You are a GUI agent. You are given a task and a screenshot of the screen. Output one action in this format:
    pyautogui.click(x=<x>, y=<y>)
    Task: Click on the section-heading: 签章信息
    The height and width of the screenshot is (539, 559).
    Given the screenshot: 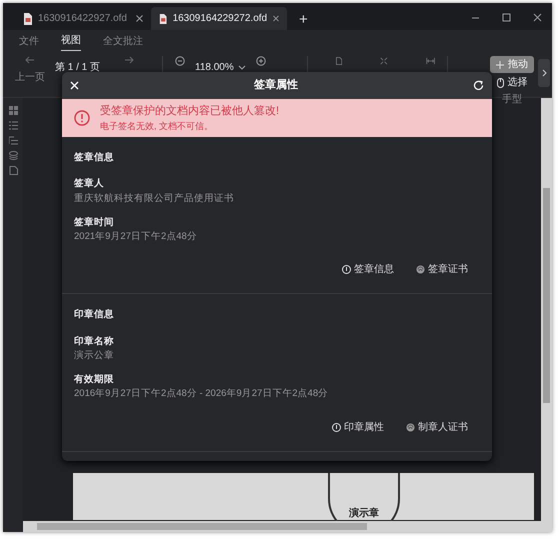 What is the action you would take?
    pyautogui.click(x=94, y=158)
    